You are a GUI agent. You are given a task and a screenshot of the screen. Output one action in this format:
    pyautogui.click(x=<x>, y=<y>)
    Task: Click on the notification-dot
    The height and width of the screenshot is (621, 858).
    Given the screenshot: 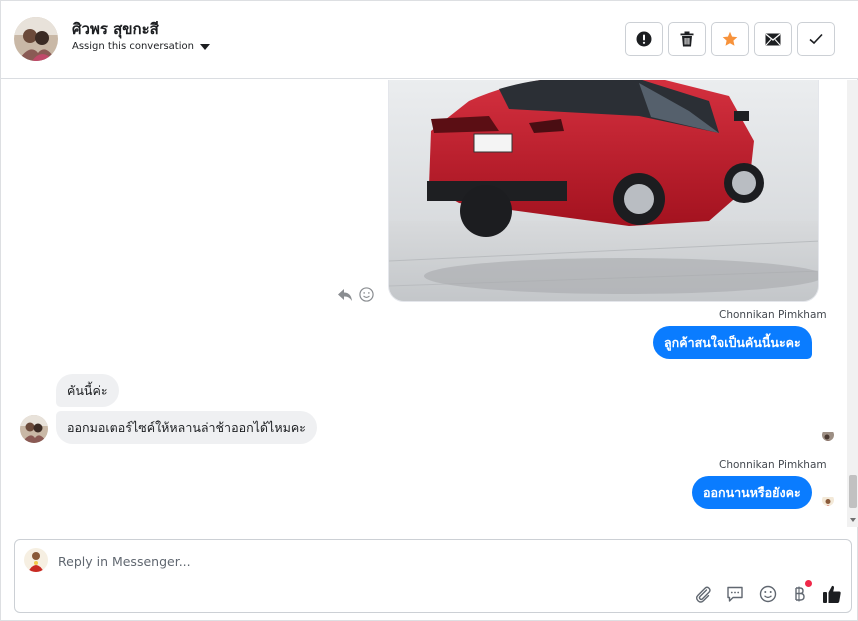 What is the action you would take?
    pyautogui.click(x=808, y=583)
    